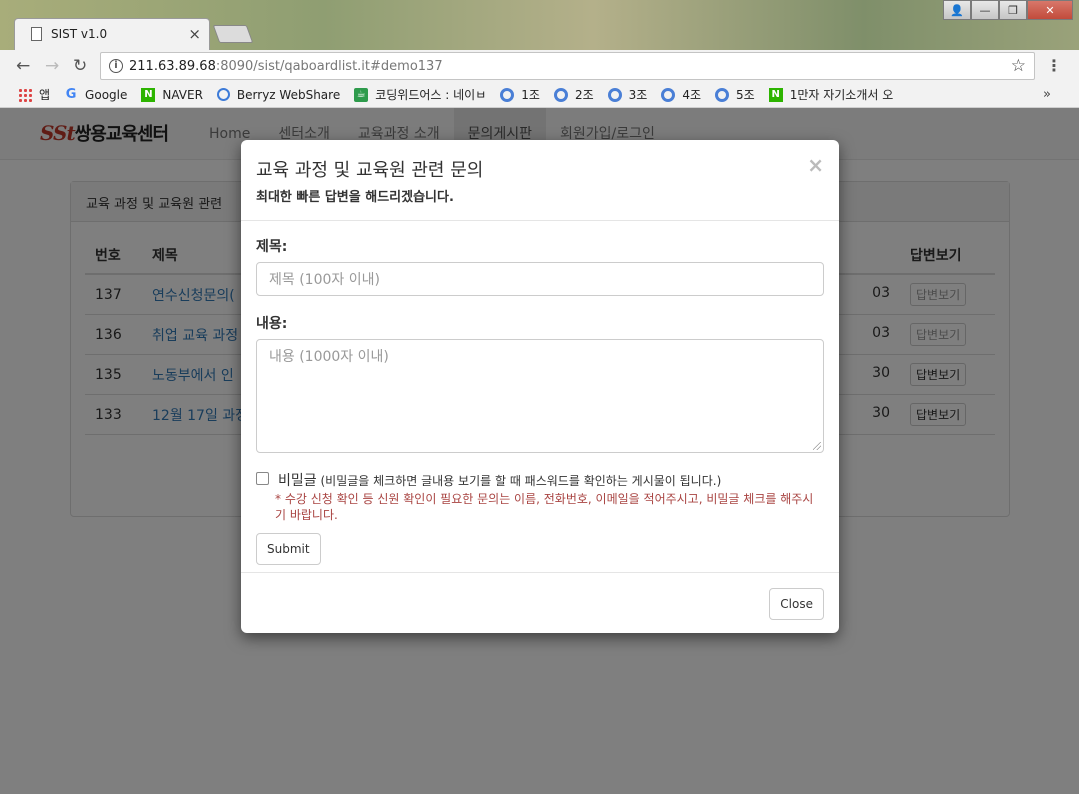  Describe the element at coordinates (957, 10) in the screenshot. I see `profile-icon: 👤` at that location.